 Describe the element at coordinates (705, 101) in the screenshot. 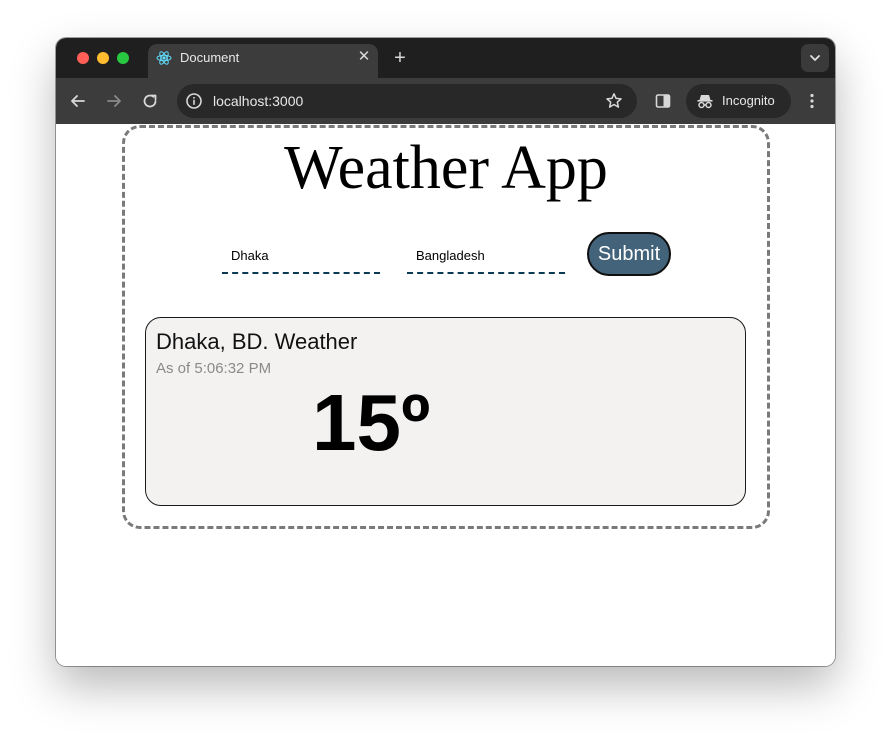

I see `incognito-icon` at that location.